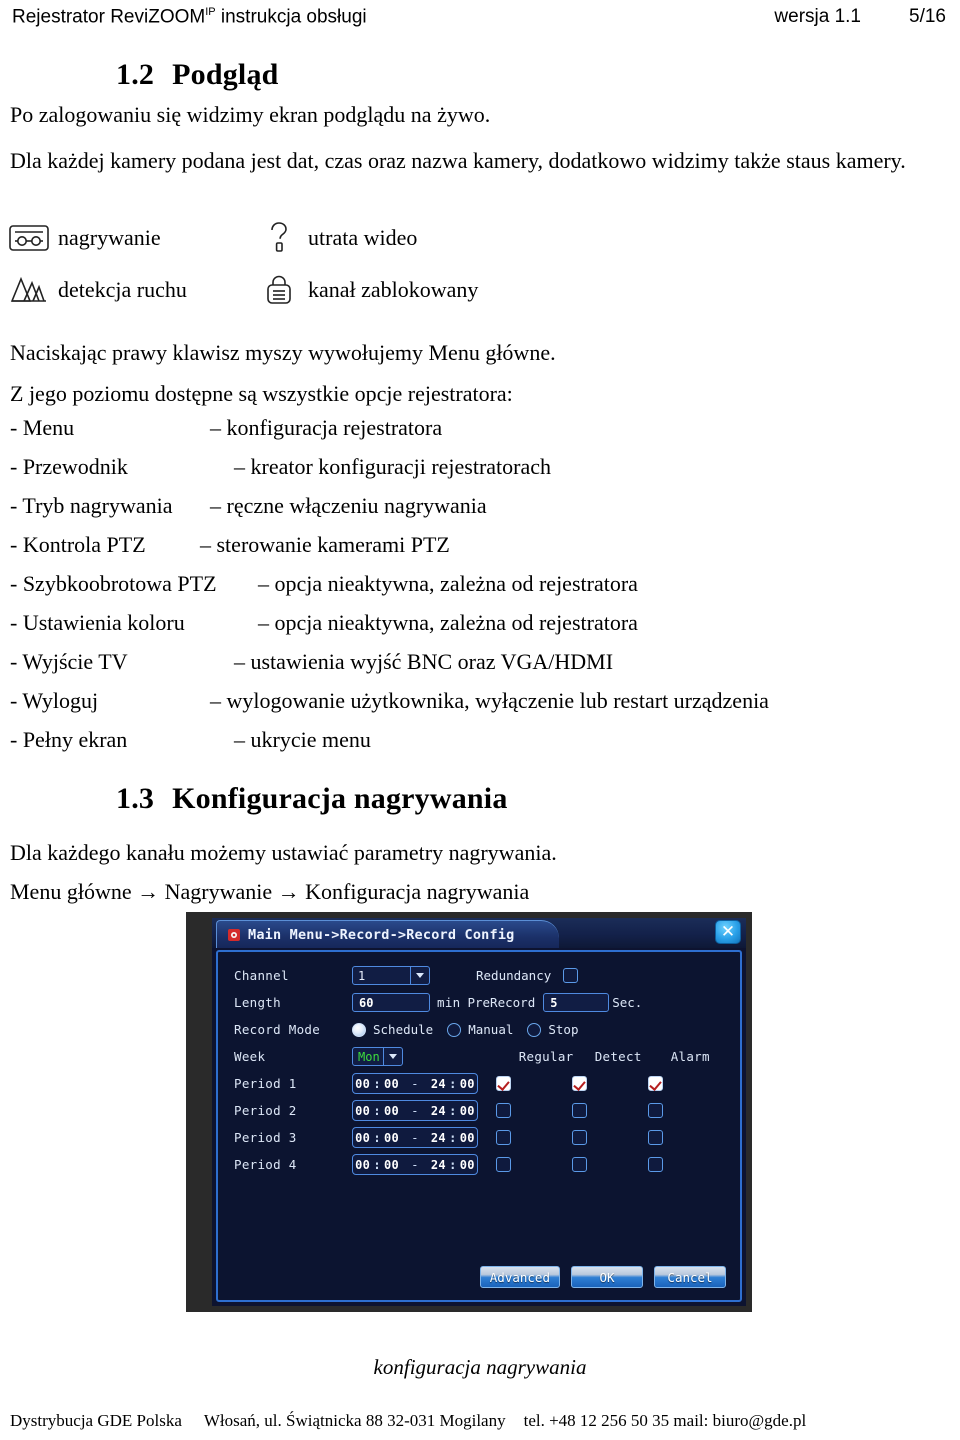 This screenshot has height=1440, width=960. Describe the element at coordinates (265, 1164) in the screenshot. I see `period-4-label: Period 4` at that location.